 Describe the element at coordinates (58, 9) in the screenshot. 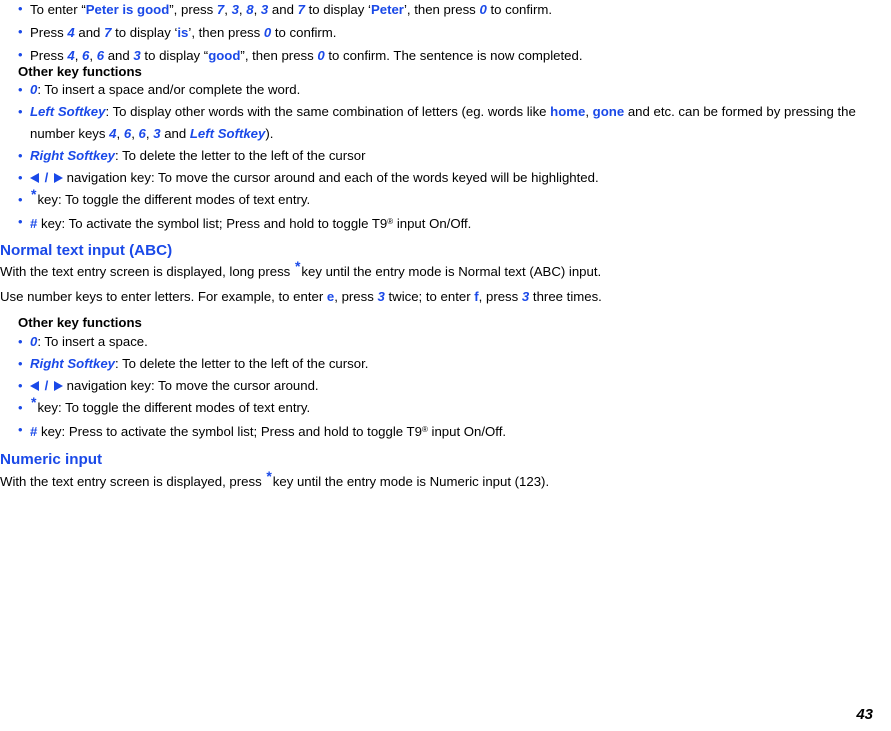

I see `body-text: To enter “` at that location.